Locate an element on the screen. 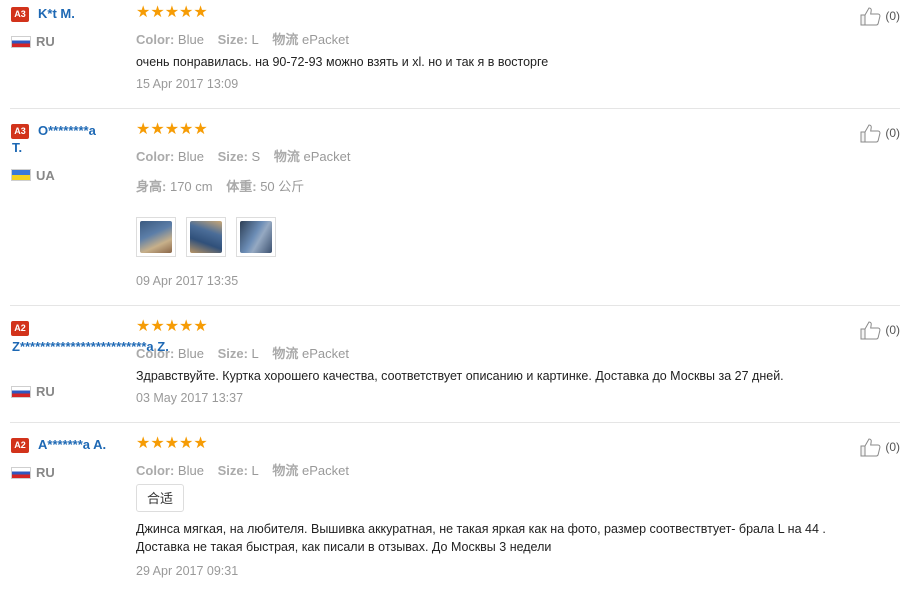  buyer-level-badge: A3 is located at coordinates (20, 14).